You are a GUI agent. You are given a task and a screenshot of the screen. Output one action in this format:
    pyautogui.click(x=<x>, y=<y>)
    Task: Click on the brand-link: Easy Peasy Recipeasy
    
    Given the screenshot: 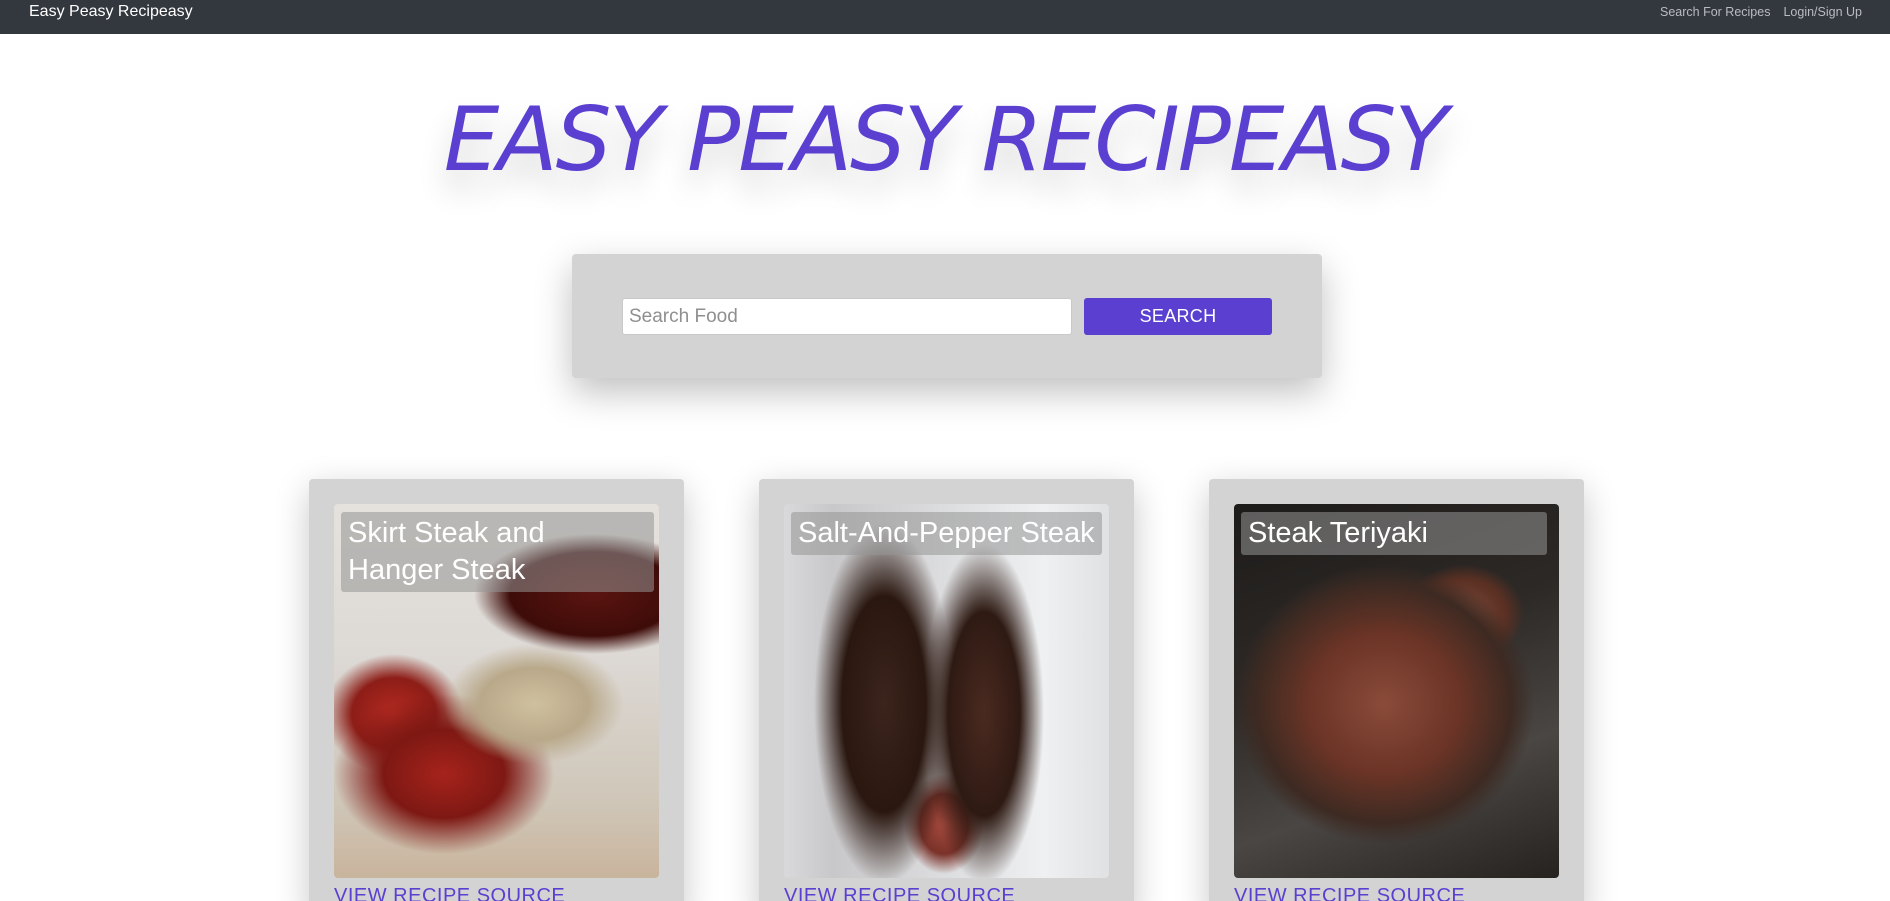 What is the action you would take?
    pyautogui.click(x=111, y=12)
    